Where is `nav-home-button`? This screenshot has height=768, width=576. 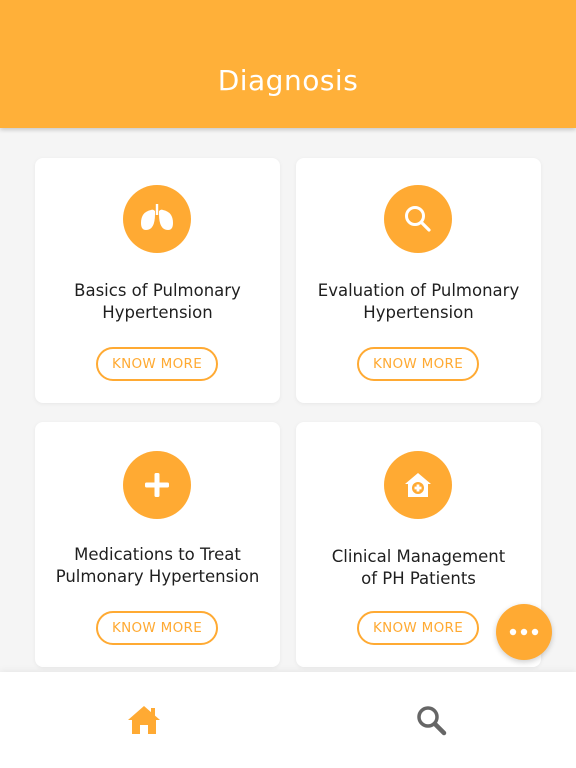
nav-home-button is located at coordinates (144, 720).